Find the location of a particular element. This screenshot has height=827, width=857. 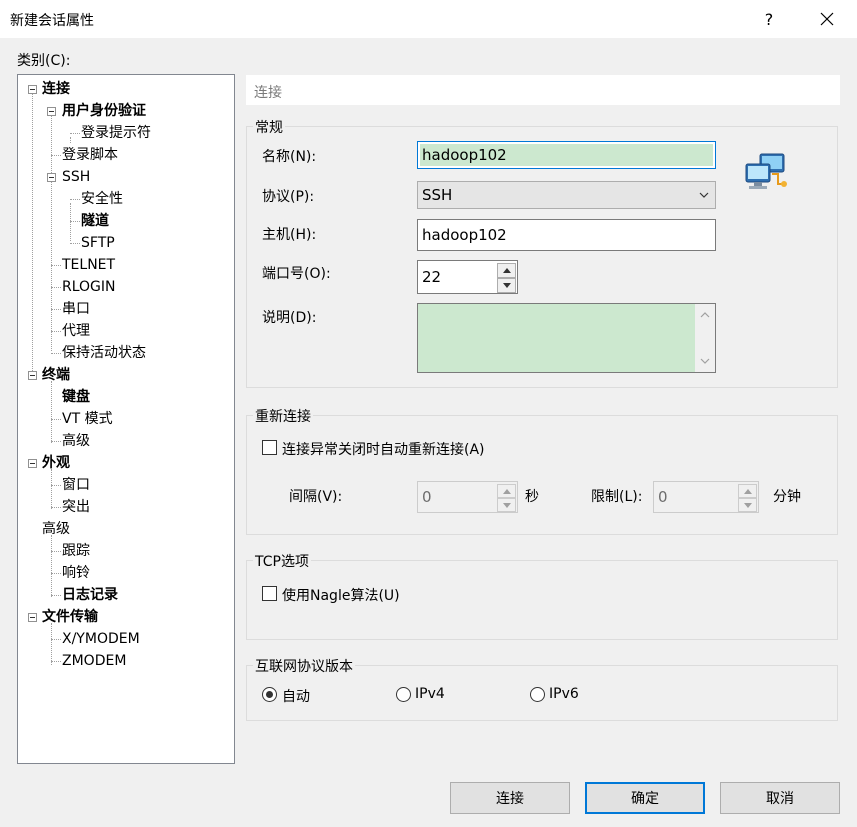

host-label: 主机(H): is located at coordinates (289, 235).